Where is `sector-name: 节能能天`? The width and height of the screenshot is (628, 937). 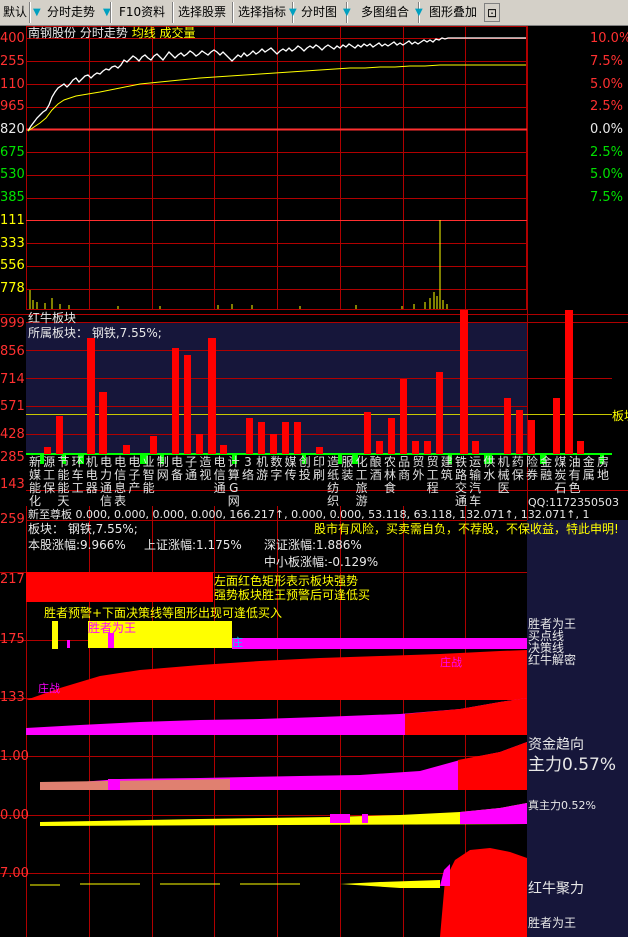
sector-name: 节能能天 is located at coordinates (63, 481).